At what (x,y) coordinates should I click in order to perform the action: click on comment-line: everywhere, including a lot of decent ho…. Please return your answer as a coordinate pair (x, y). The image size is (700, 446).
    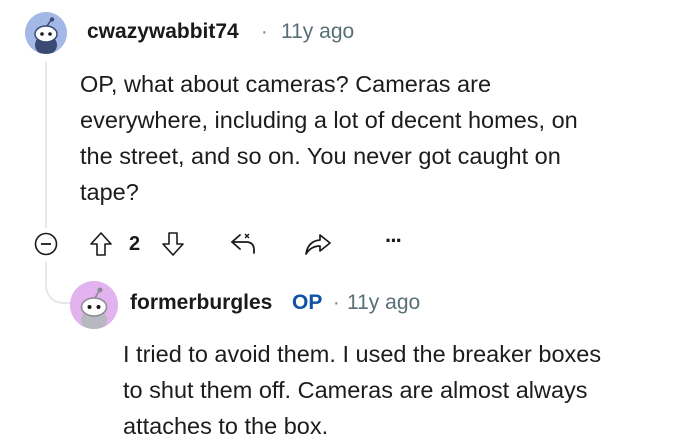
    Looking at the image, I should click on (329, 120).